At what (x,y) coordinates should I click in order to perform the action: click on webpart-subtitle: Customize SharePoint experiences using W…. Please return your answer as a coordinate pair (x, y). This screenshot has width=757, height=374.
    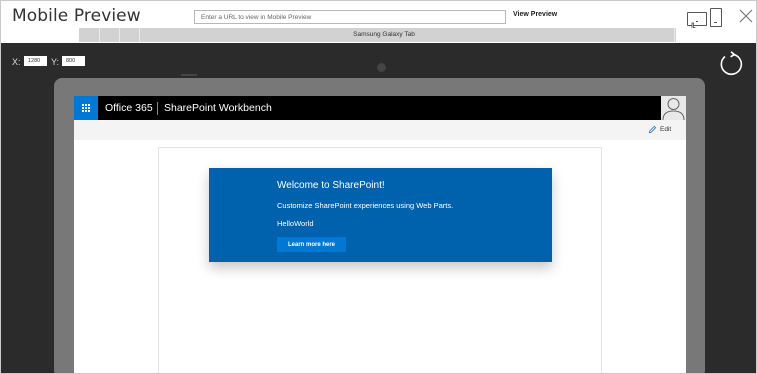
    Looking at the image, I should click on (365, 205).